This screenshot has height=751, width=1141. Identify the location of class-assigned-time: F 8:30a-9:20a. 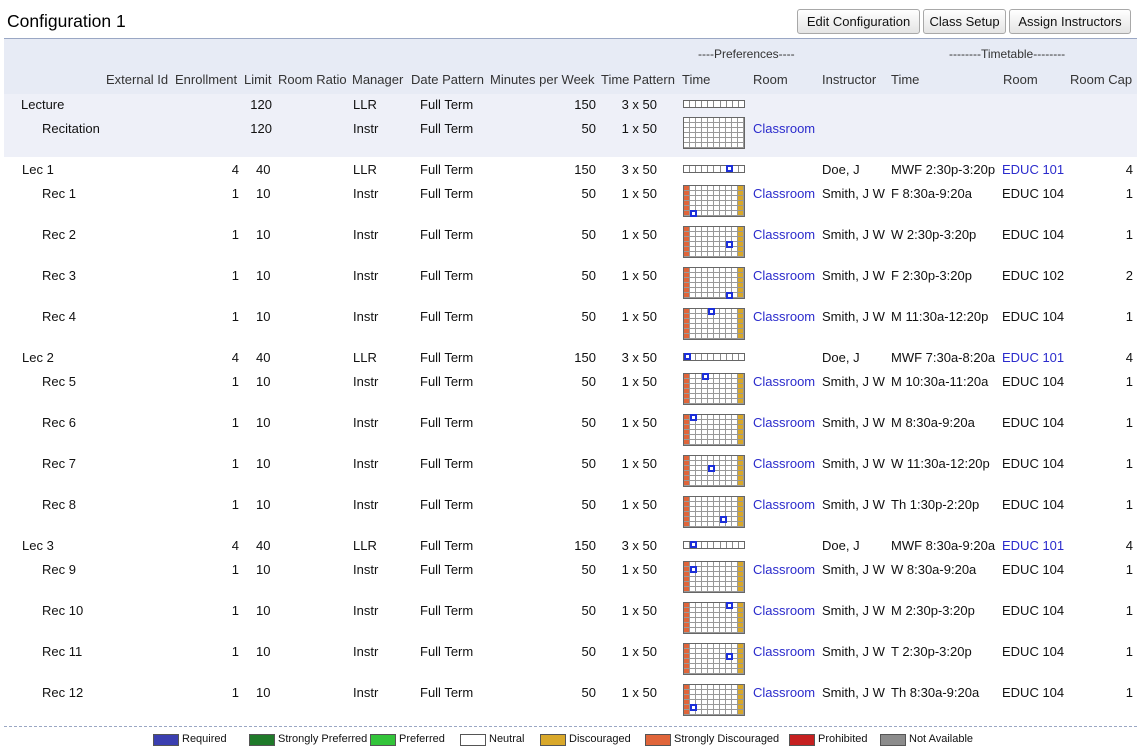
(931, 193).